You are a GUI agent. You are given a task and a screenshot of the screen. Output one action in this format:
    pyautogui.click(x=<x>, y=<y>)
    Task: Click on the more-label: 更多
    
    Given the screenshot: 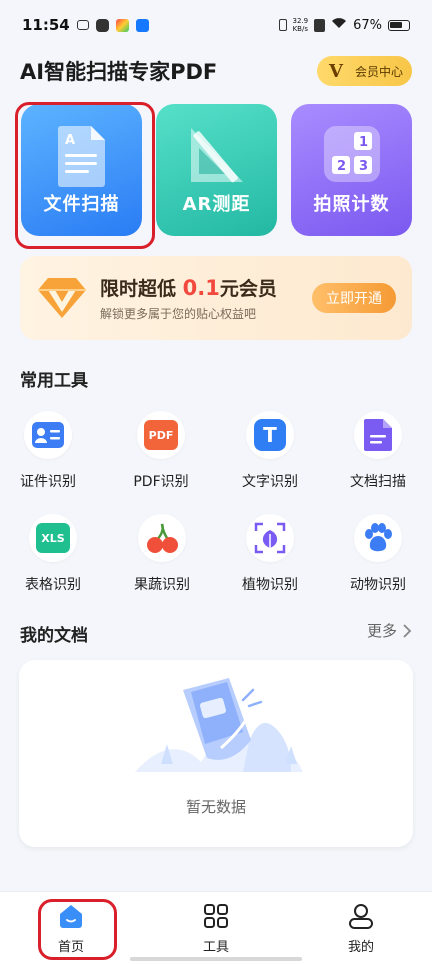 What is the action you would take?
    pyautogui.click(x=381, y=631)
    